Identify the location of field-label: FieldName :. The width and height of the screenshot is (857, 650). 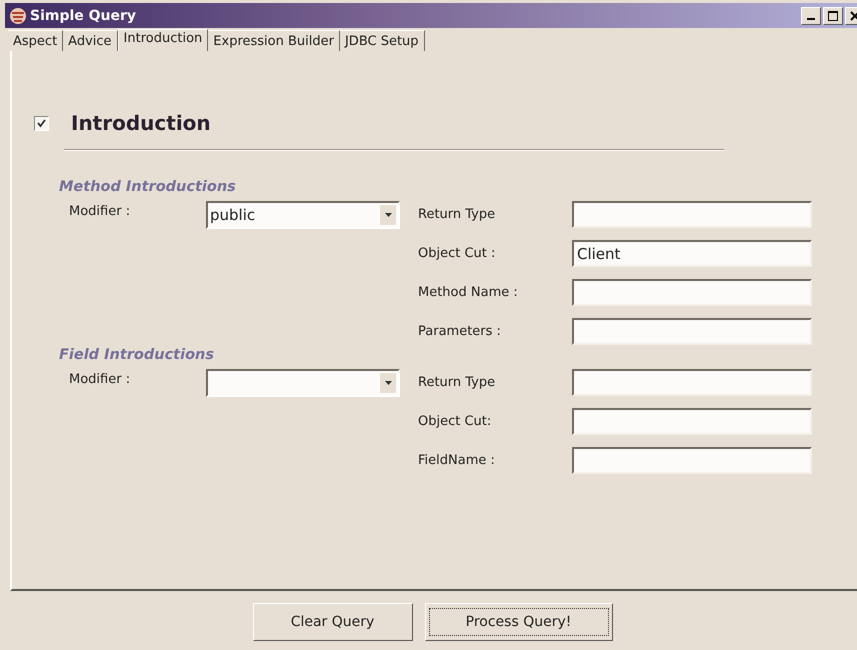
(457, 460).